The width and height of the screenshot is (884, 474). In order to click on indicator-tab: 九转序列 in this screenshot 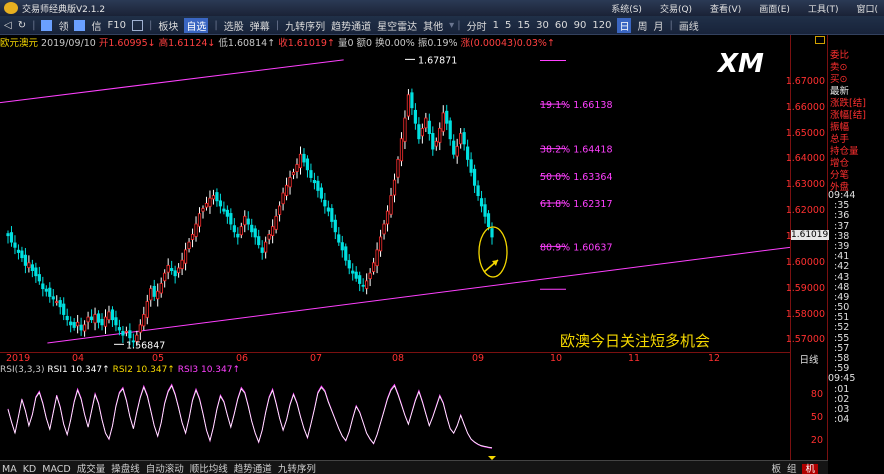, I will do `click(297, 469)`.